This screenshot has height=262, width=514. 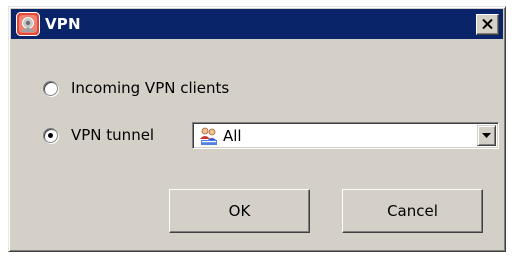 I want to click on dropdown-button, so click(x=486, y=135).